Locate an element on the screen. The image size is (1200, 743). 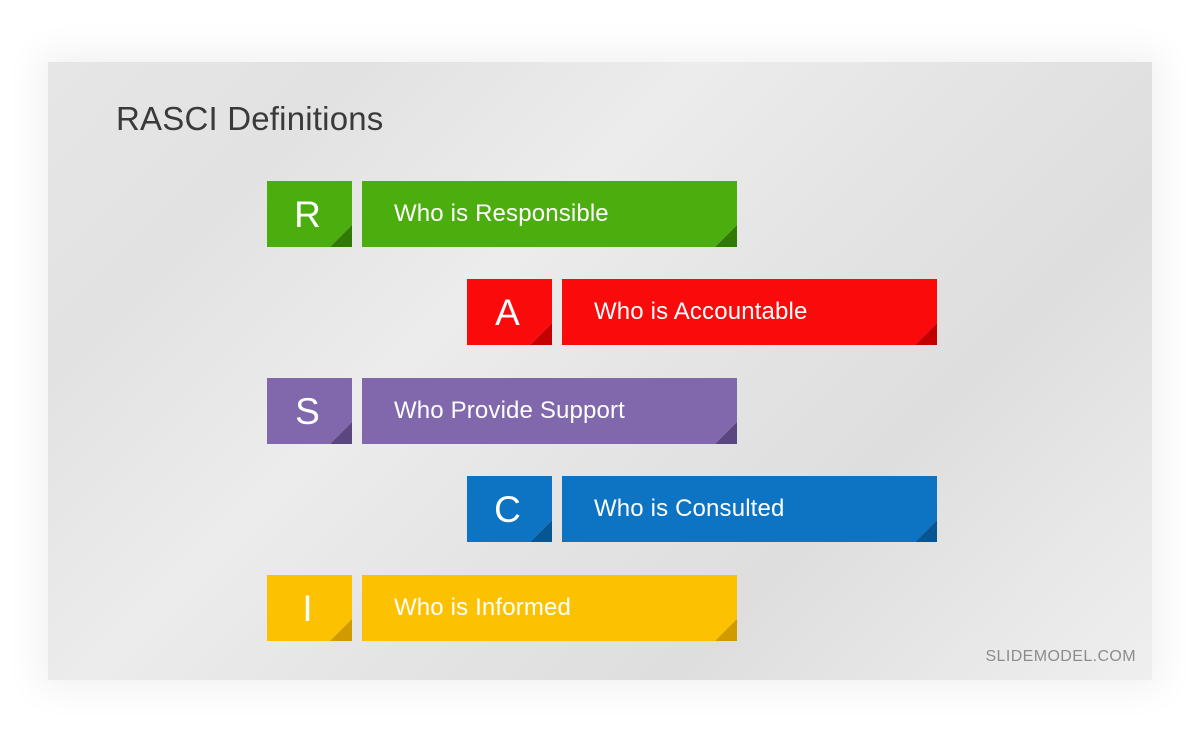
rasci-letter: C is located at coordinates (507, 509).